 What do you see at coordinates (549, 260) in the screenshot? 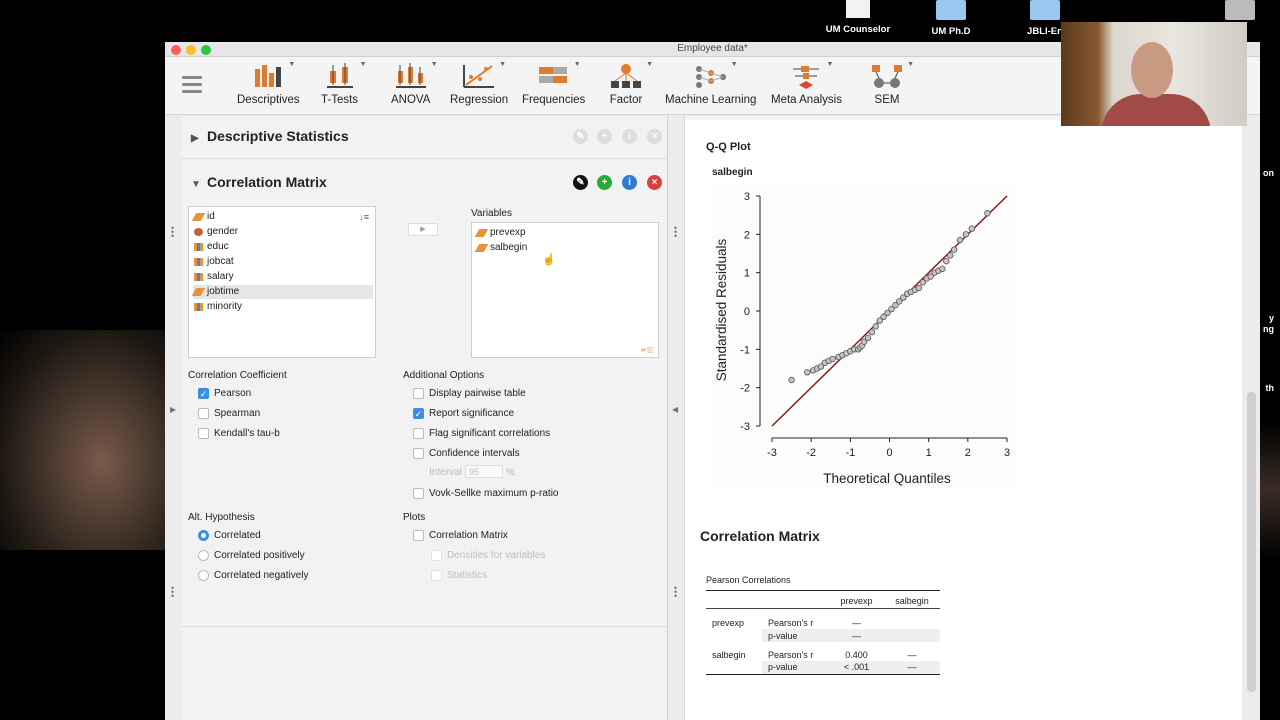
I see `hand-cursor-icon: ☝` at bounding box center [549, 260].